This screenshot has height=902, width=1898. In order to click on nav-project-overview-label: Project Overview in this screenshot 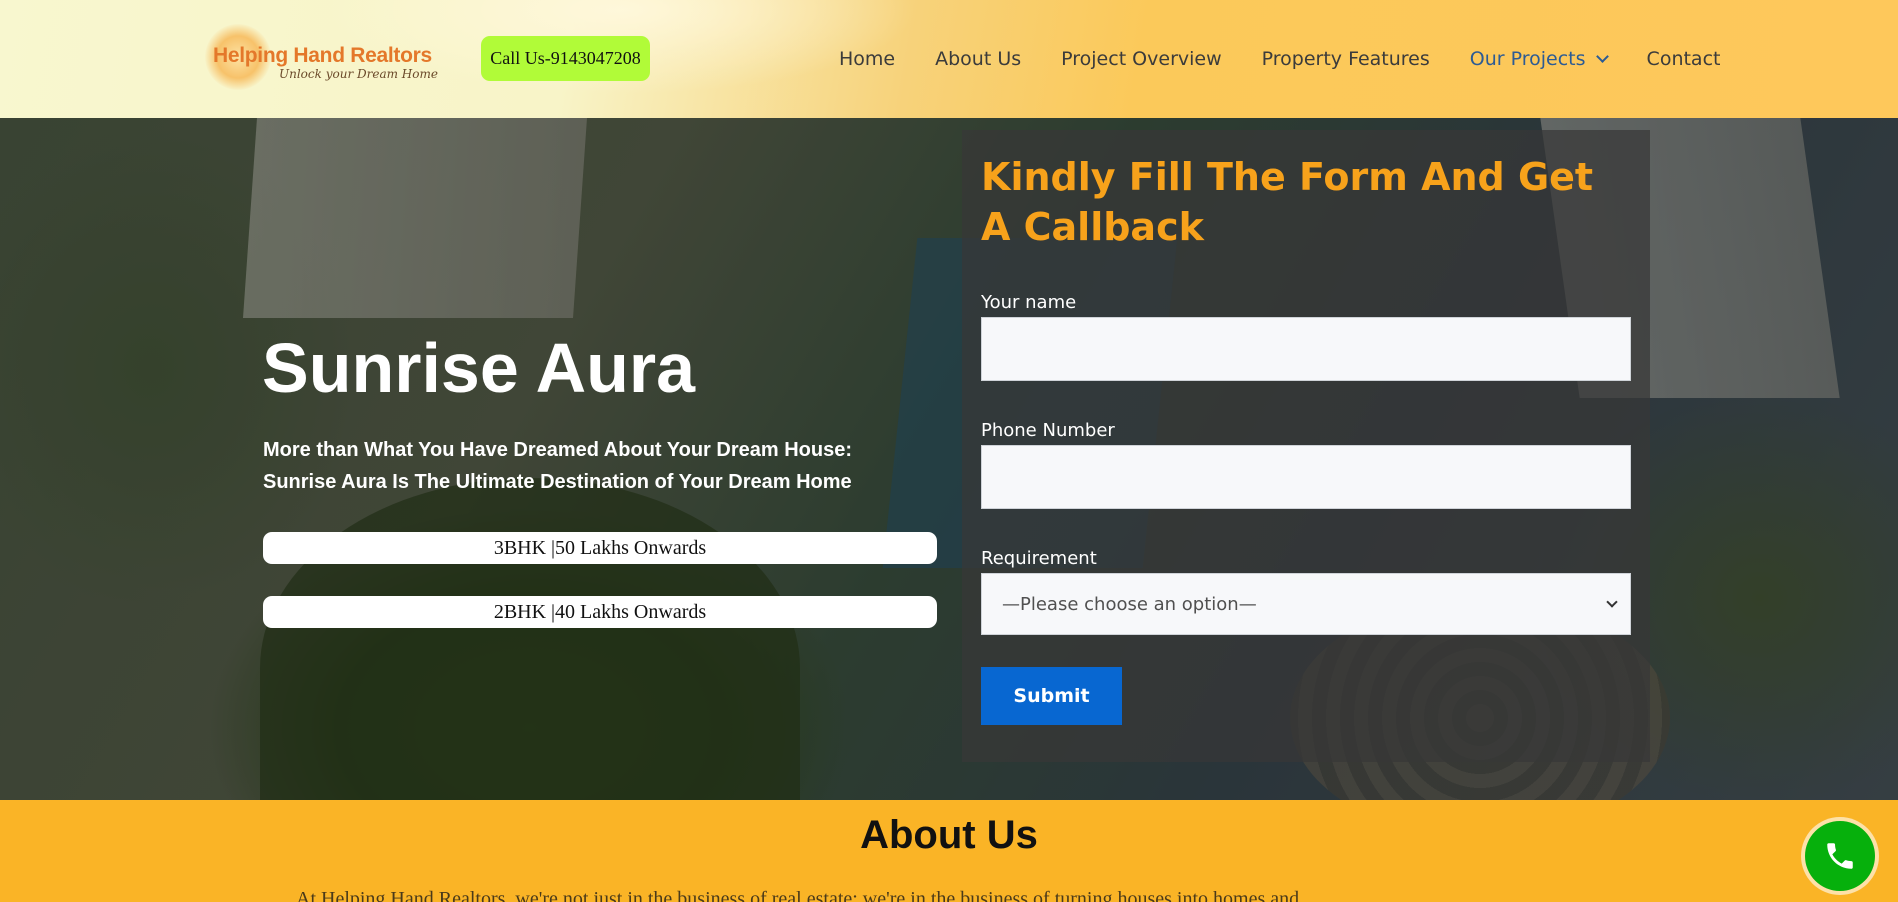, I will do `click(1141, 59)`.